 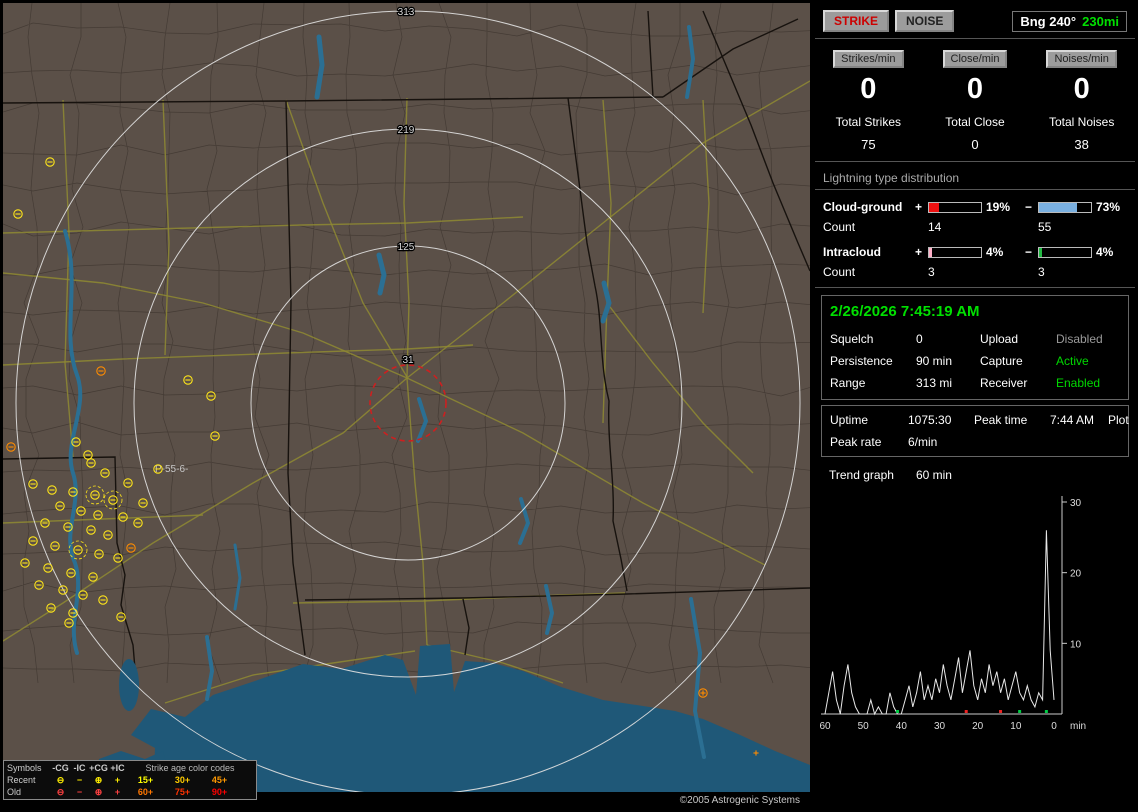 I want to click on noise-mode-button: NOISE, so click(x=925, y=21).